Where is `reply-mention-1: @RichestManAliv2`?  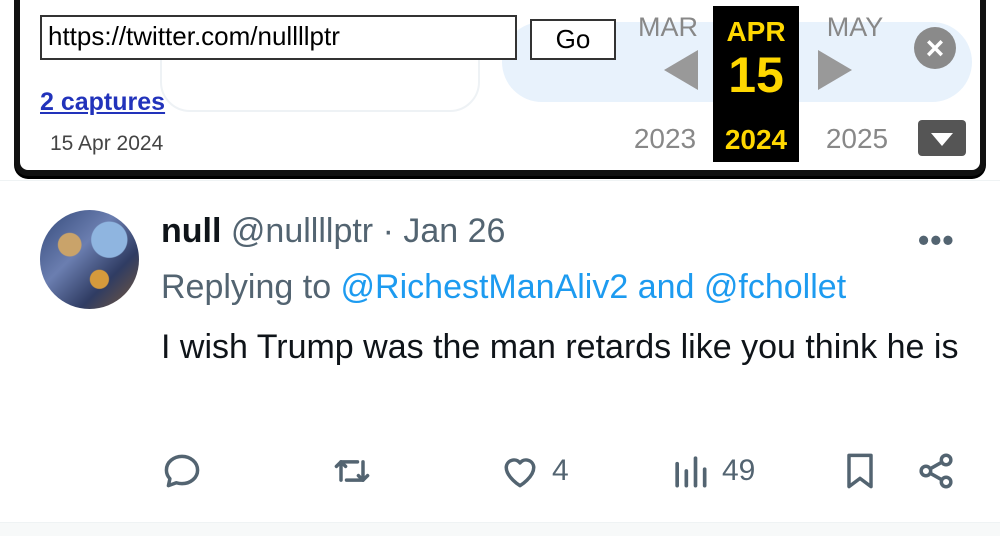 reply-mention-1: @RichestManAliv2 is located at coordinates (485, 287).